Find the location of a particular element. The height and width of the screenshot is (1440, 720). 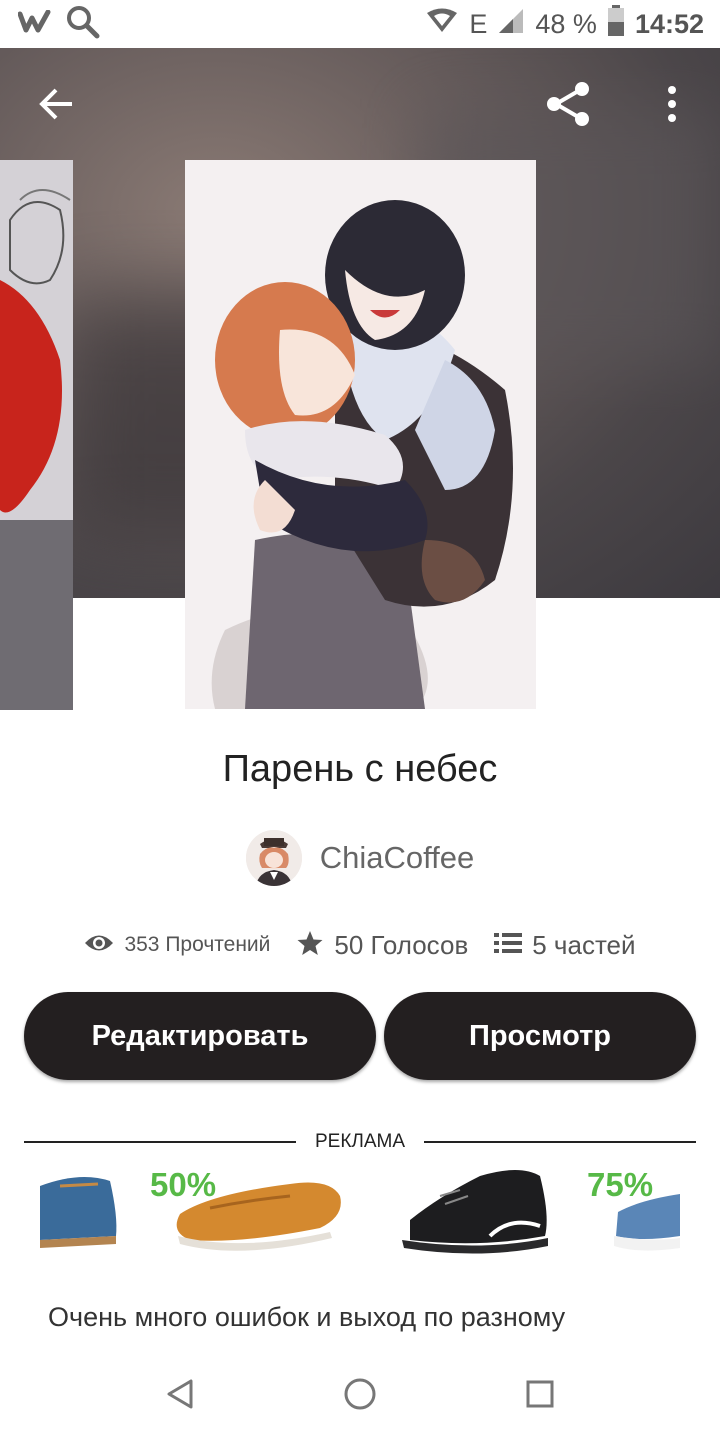

reads-count: 353 Прочтений is located at coordinates (197, 944).